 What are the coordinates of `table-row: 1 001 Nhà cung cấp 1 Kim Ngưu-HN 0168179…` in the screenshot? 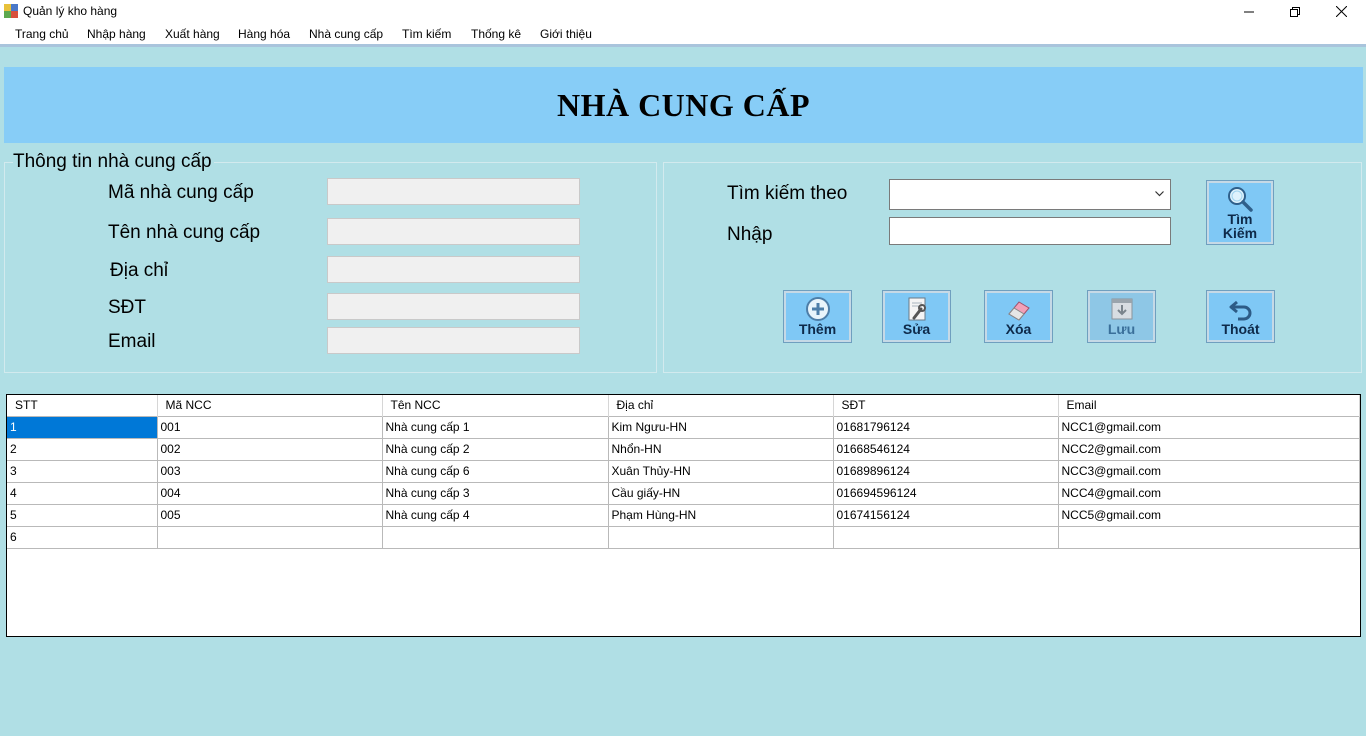 It's located at (683, 427).